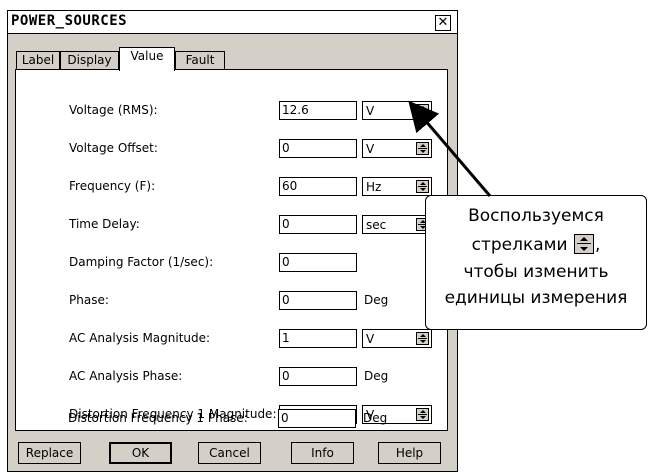 This screenshot has height=475, width=656. I want to click on arrow-line, so click(450, 148).